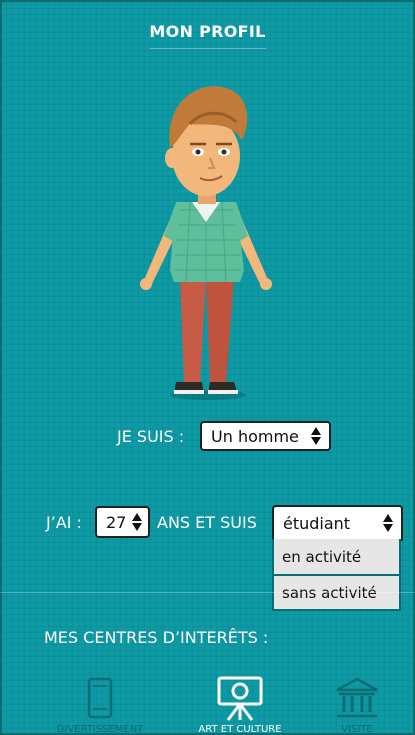  What do you see at coordinates (317, 523) in the screenshot?
I see `status-select-value: étudiant` at bounding box center [317, 523].